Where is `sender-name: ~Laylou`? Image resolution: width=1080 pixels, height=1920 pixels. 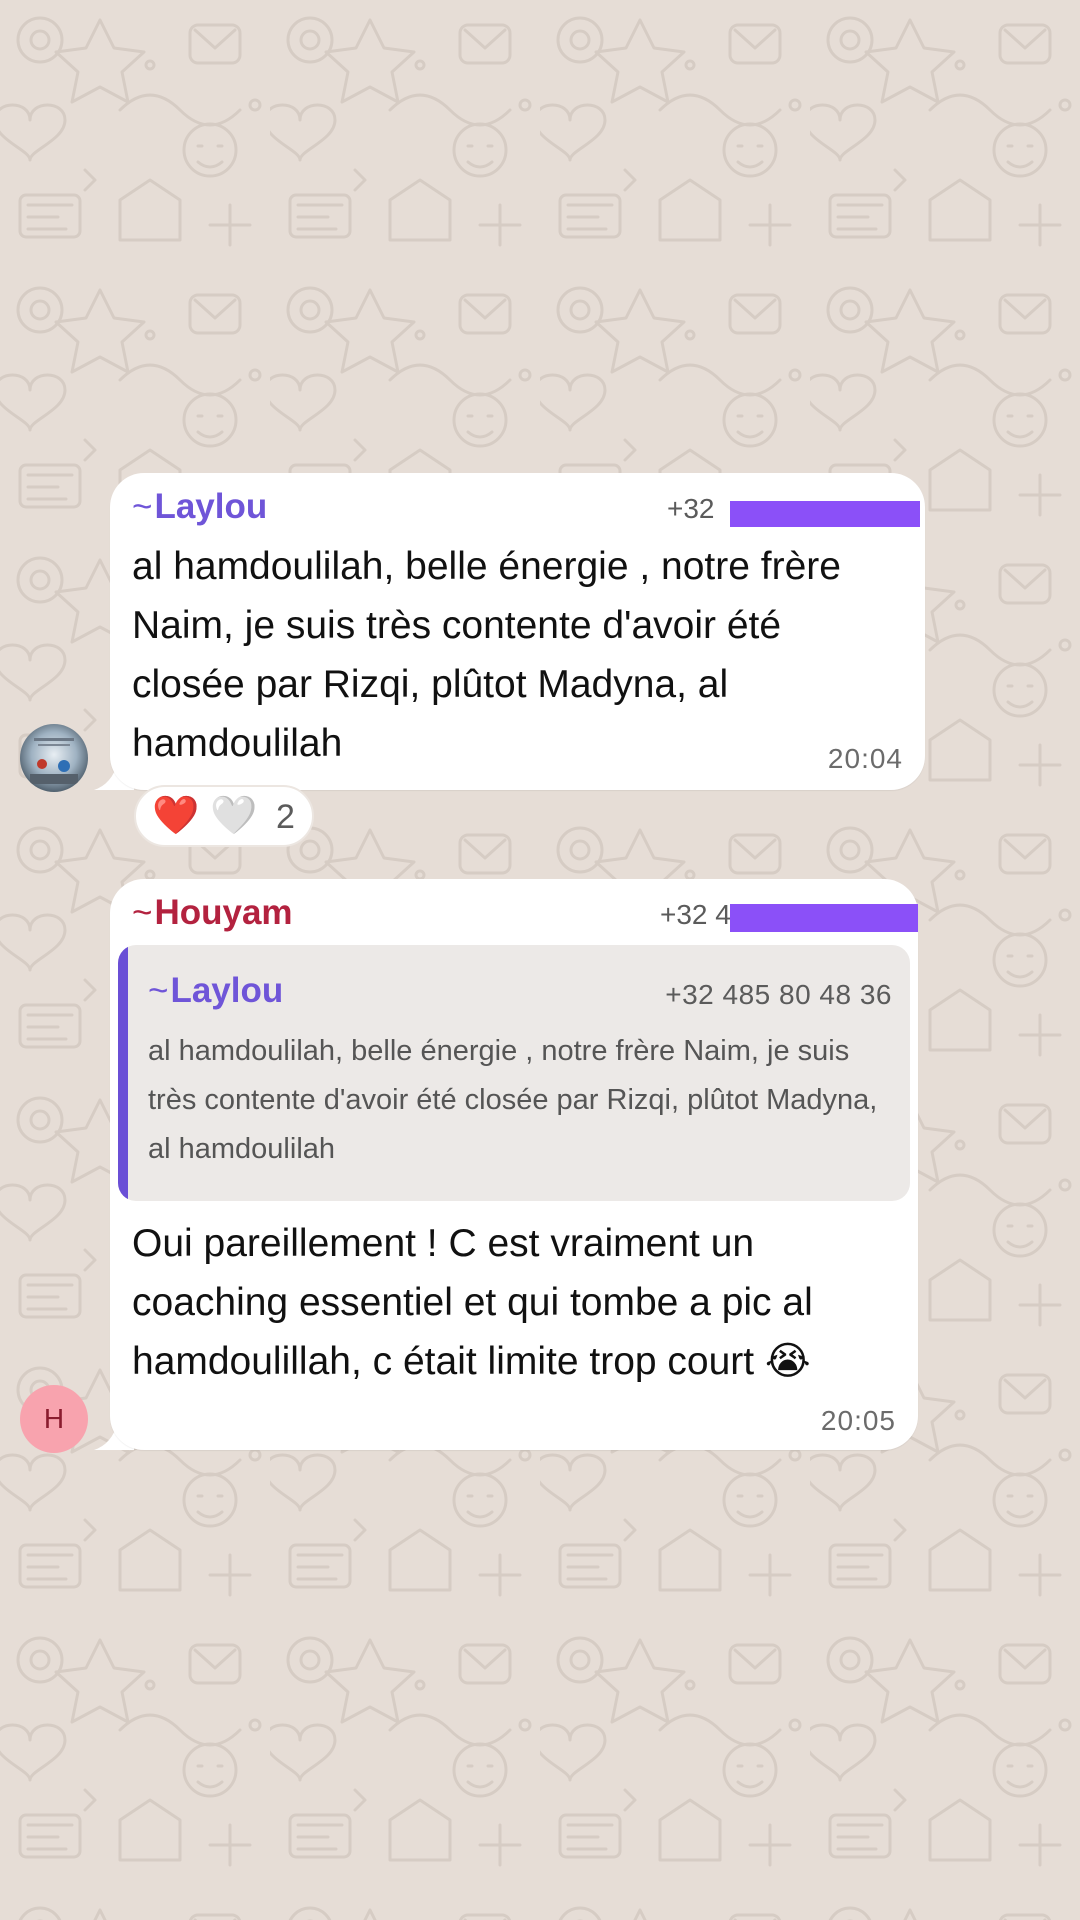
sender-name: ~Laylou is located at coordinates (199, 507).